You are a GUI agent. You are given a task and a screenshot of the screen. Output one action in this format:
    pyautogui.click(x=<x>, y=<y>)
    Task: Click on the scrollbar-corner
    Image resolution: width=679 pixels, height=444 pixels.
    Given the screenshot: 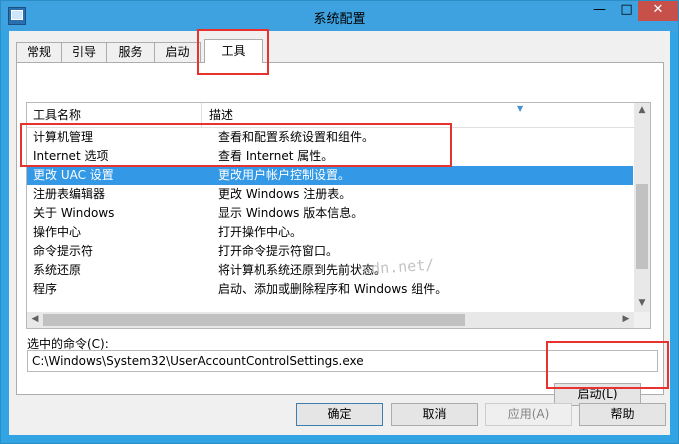 What is the action you would take?
    pyautogui.click(x=642, y=320)
    